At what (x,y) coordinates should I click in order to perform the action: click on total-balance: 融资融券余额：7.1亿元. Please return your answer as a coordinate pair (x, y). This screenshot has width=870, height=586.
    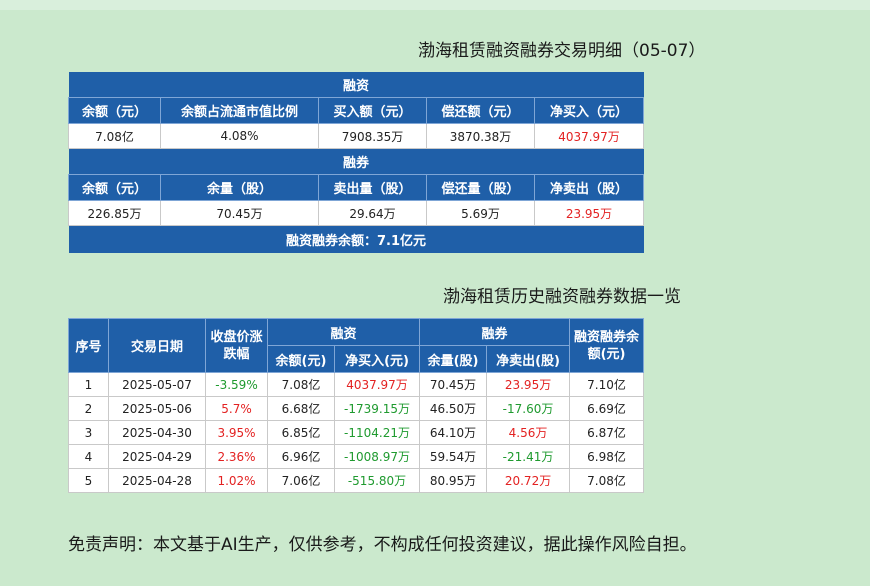
    Looking at the image, I should click on (356, 239).